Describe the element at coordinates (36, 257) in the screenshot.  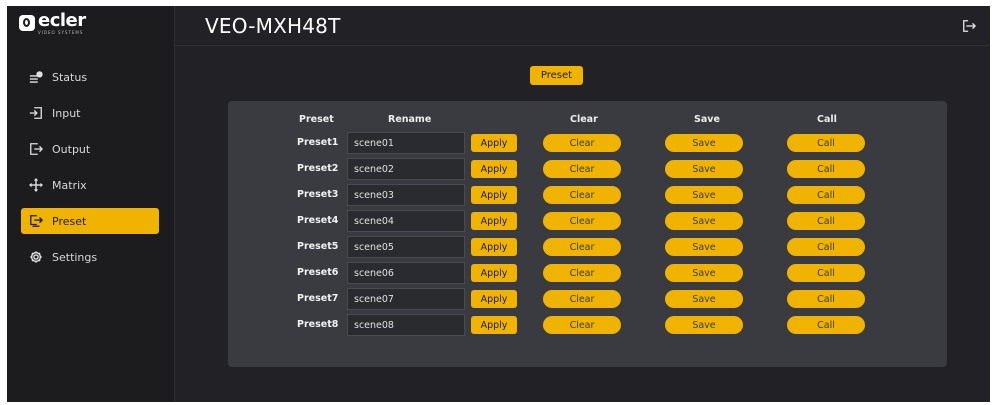
I see `settings-icon` at that location.